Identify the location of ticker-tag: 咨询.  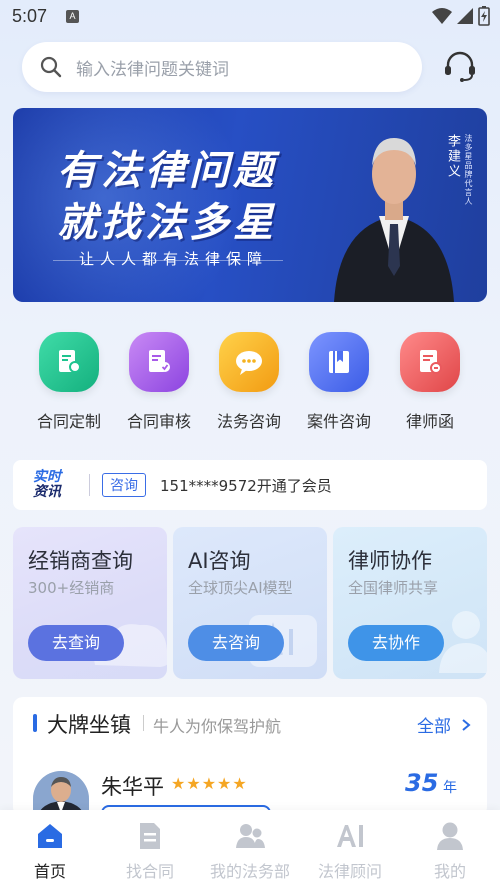
(124, 485).